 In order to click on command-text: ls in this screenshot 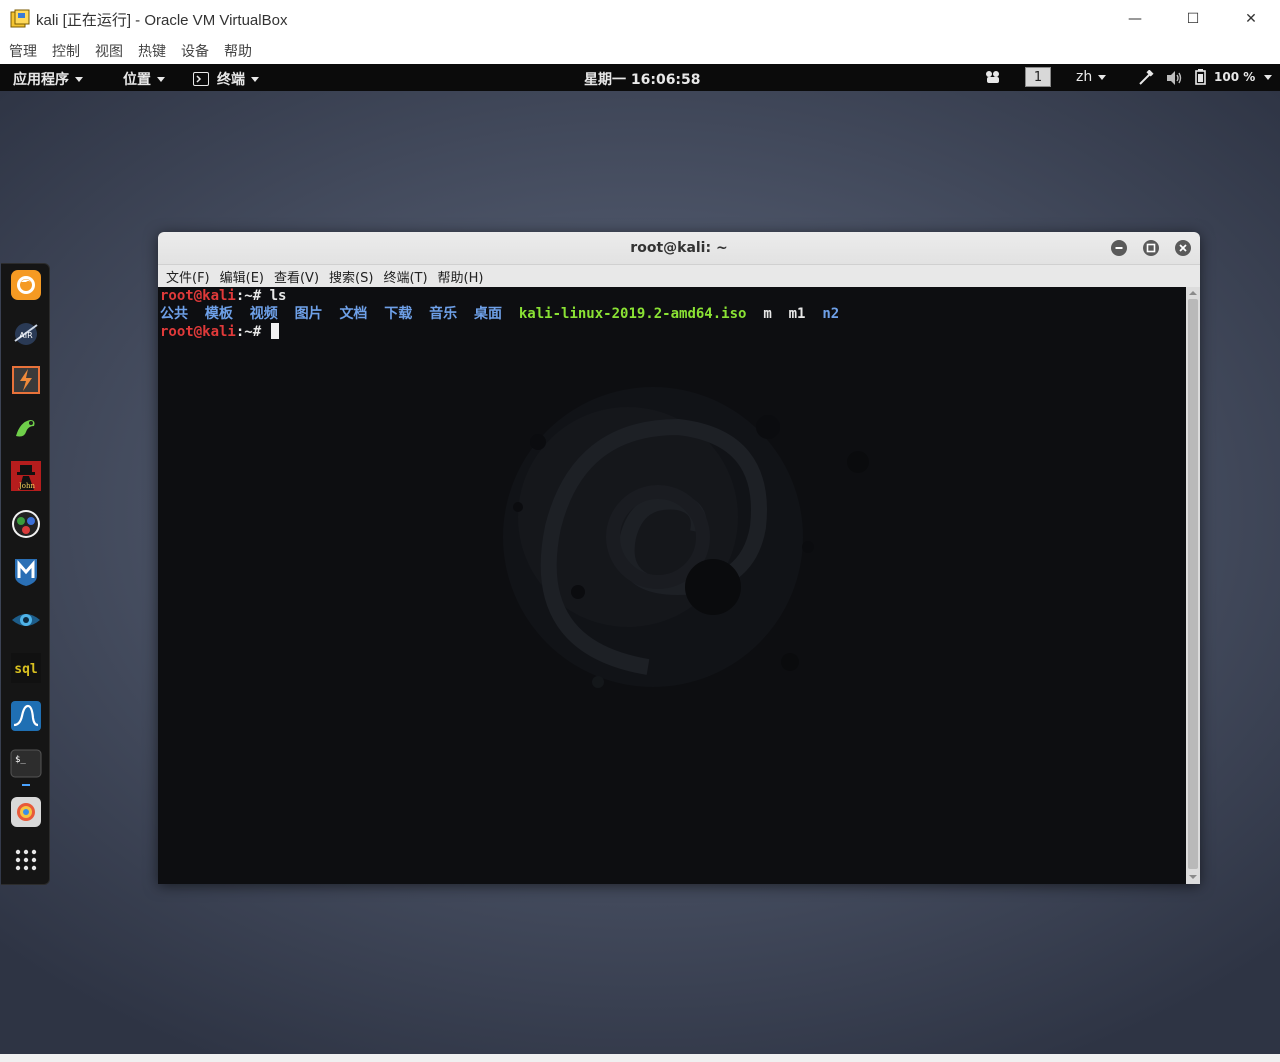, I will do `click(278, 296)`.